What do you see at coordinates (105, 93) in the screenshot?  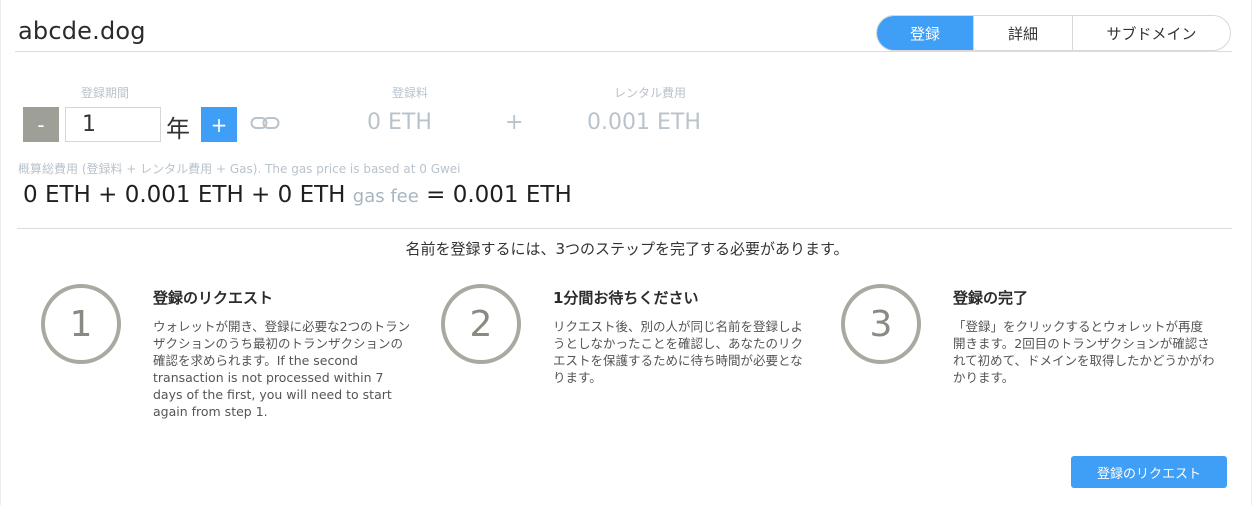 I see `period-label: 登録期間` at bounding box center [105, 93].